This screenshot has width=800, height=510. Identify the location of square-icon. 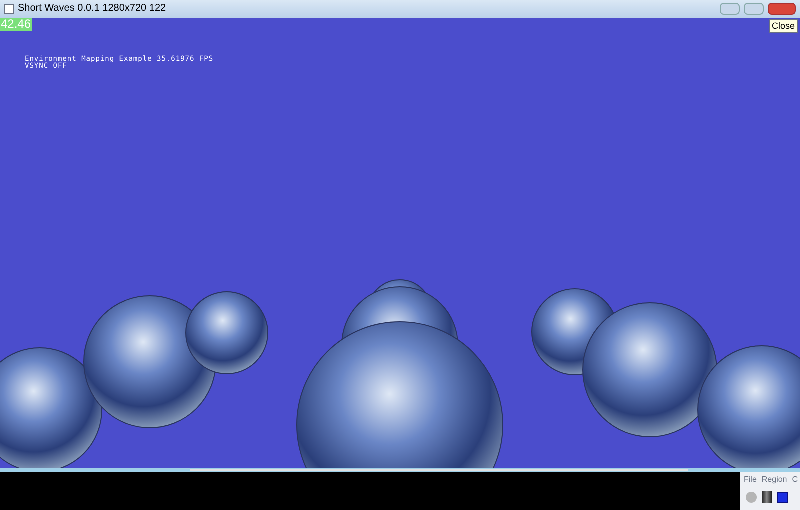
(782, 497).